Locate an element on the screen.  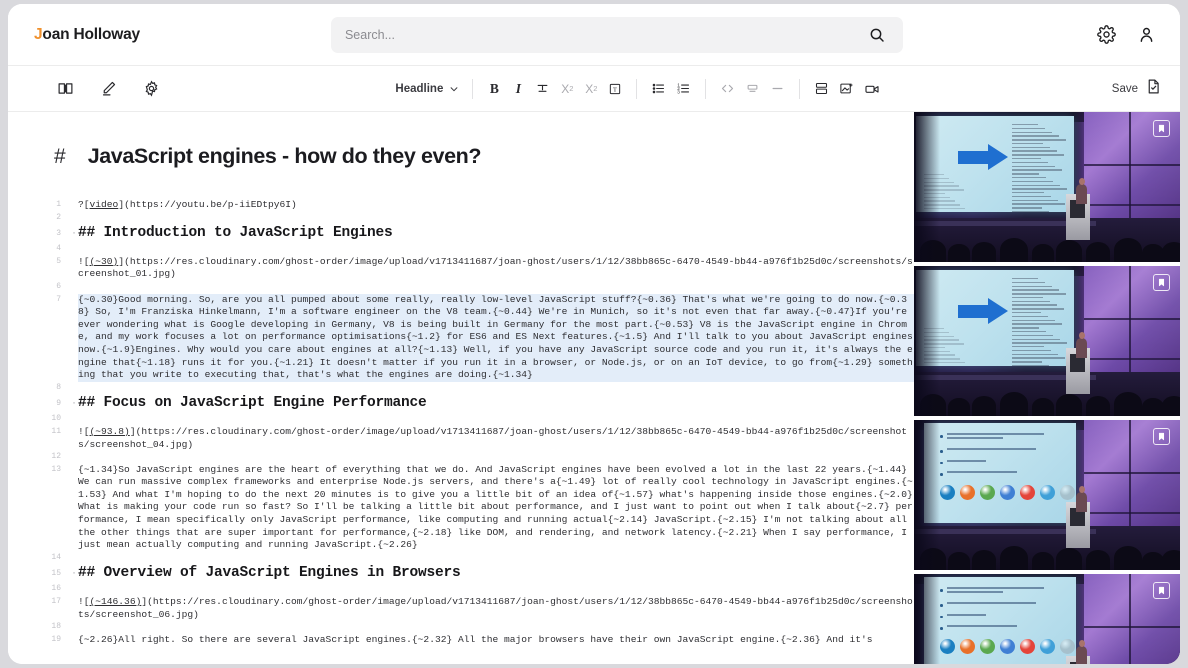
toolbar-right-group: Save is located at coordinates (1137, 89).